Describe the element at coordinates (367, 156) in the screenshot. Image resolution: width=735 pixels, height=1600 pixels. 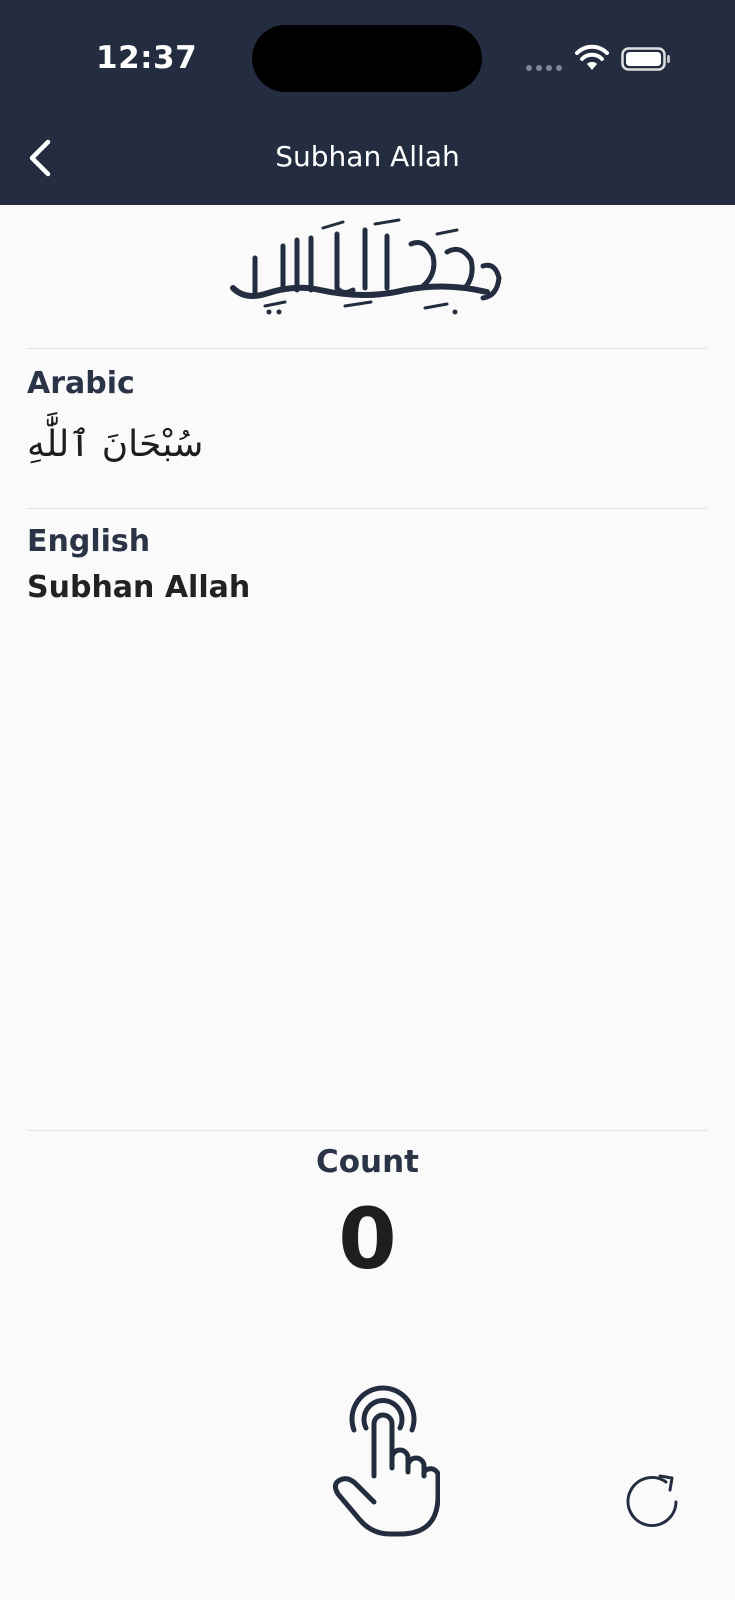
I see `page-title: Subhan Allah` at that location.